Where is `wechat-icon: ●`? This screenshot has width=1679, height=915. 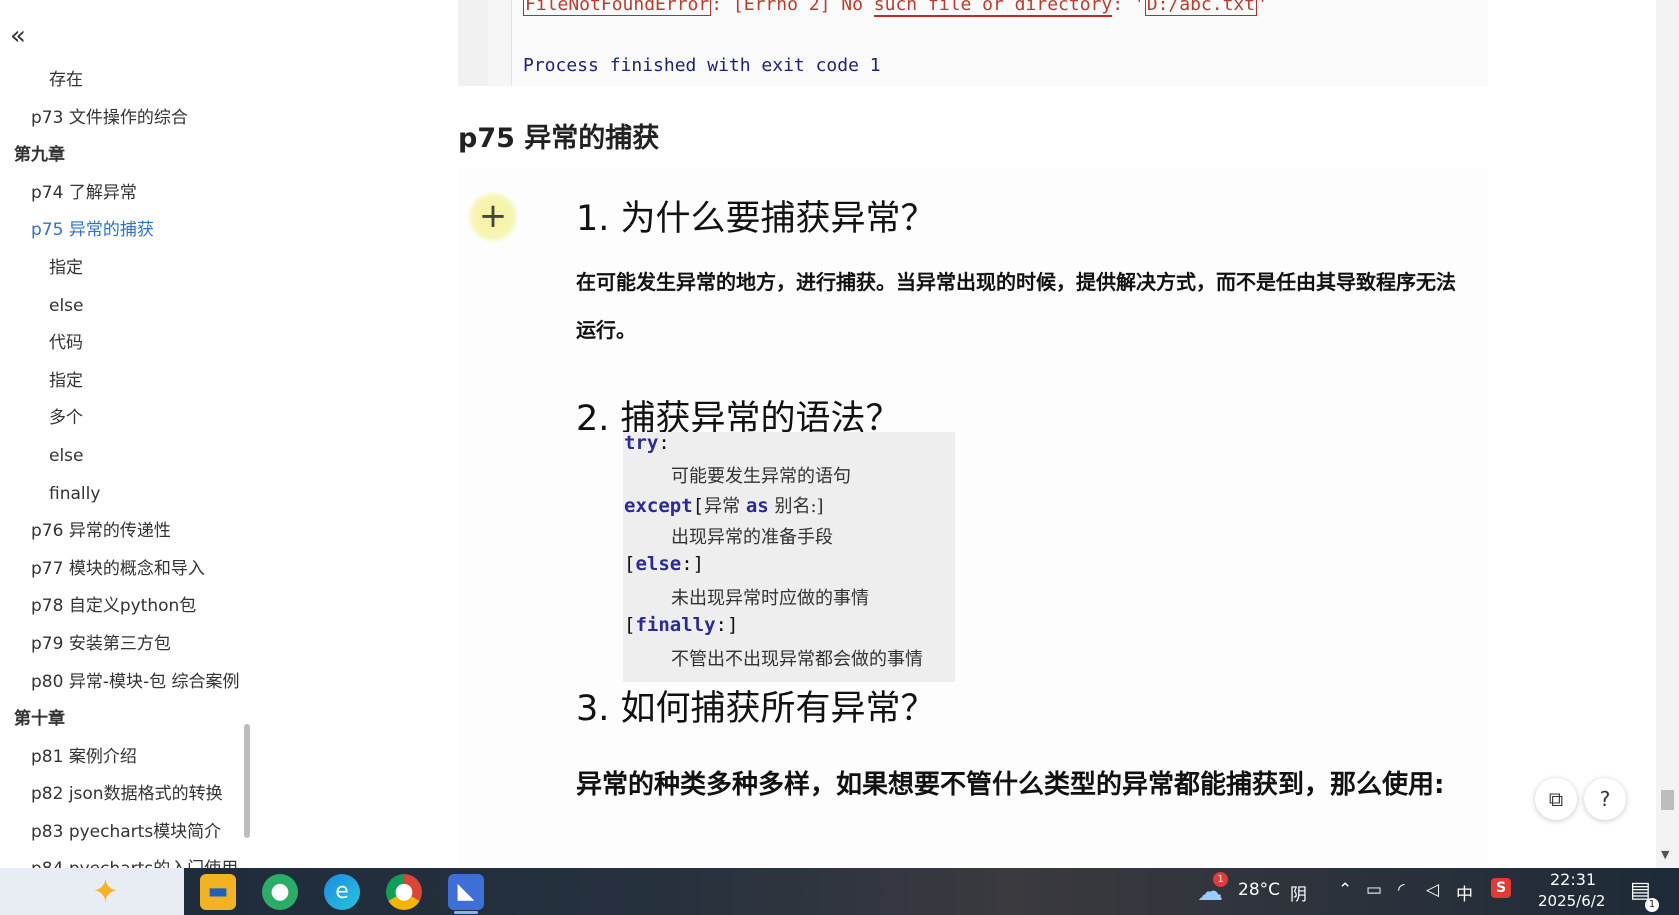 wechat-icon: ● is located at coordinates (280, 892).